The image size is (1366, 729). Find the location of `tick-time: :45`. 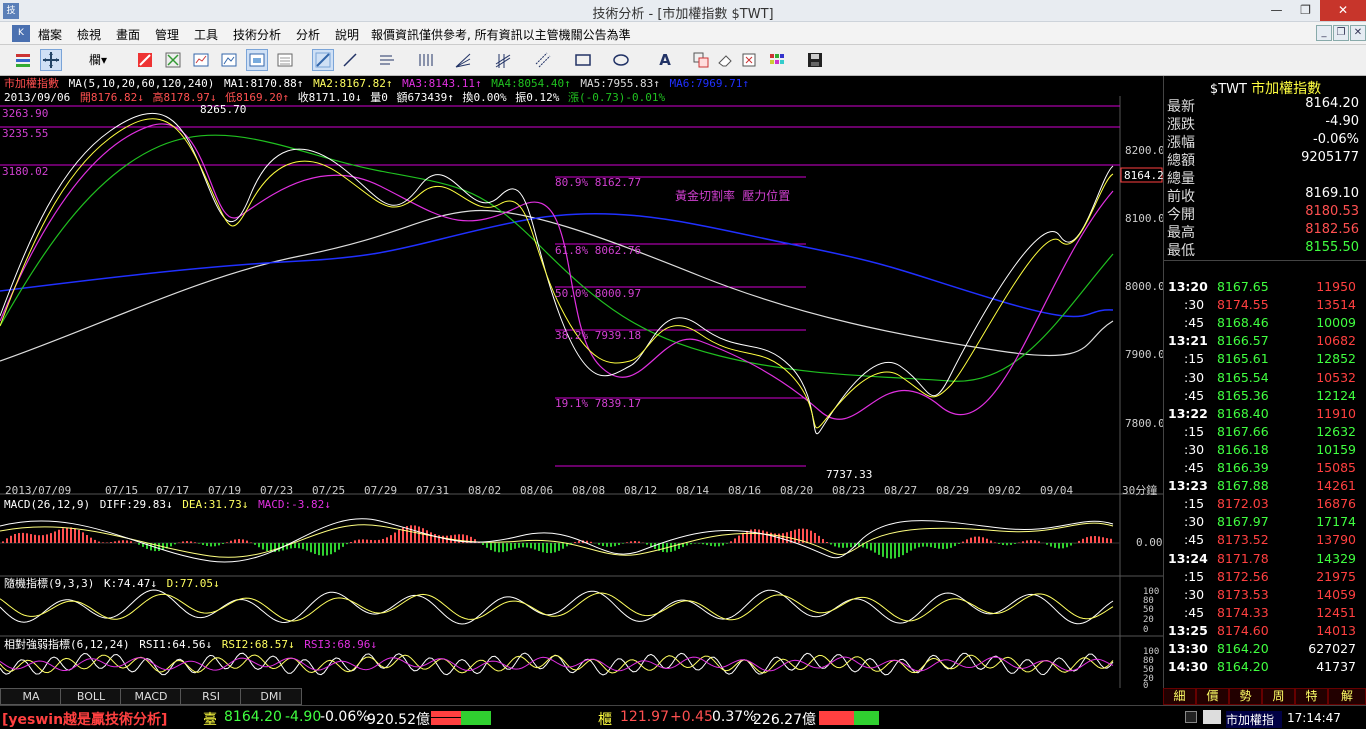

tick-time: :45 is located at coordinates (1194, 395).